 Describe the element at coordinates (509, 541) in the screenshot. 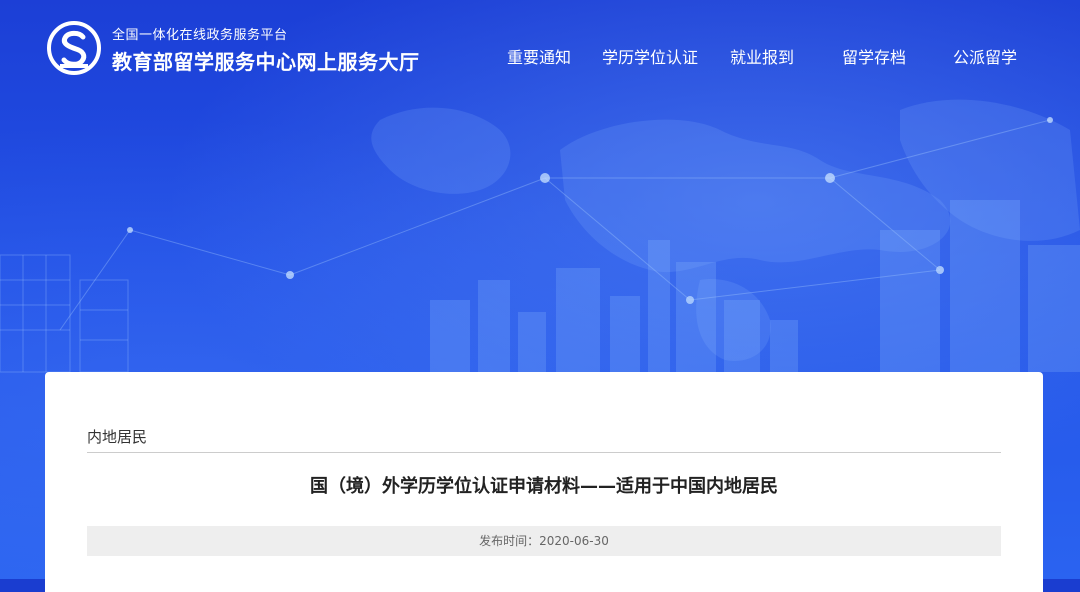

I see `publish-label: 发布时间：` at that location.